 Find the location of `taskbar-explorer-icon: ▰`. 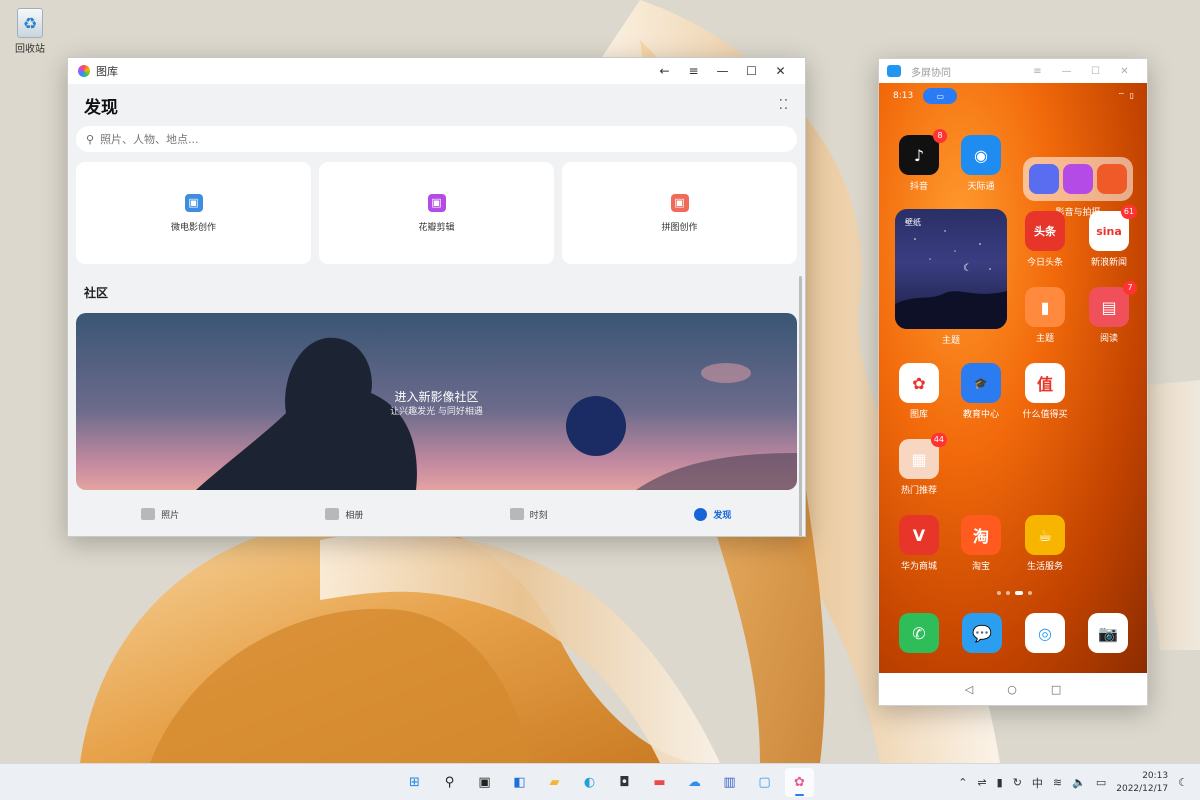

taskbar-explorer-icon: ▰ is located at coordinates (554, 782).